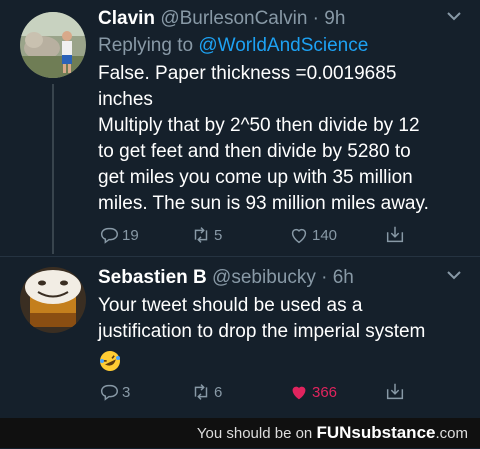 The image size is (480, 449). What do you see at coordinates (53, 300) in the screenshot?
I see `avatar-sebastien` at bounding box center [53, 300].